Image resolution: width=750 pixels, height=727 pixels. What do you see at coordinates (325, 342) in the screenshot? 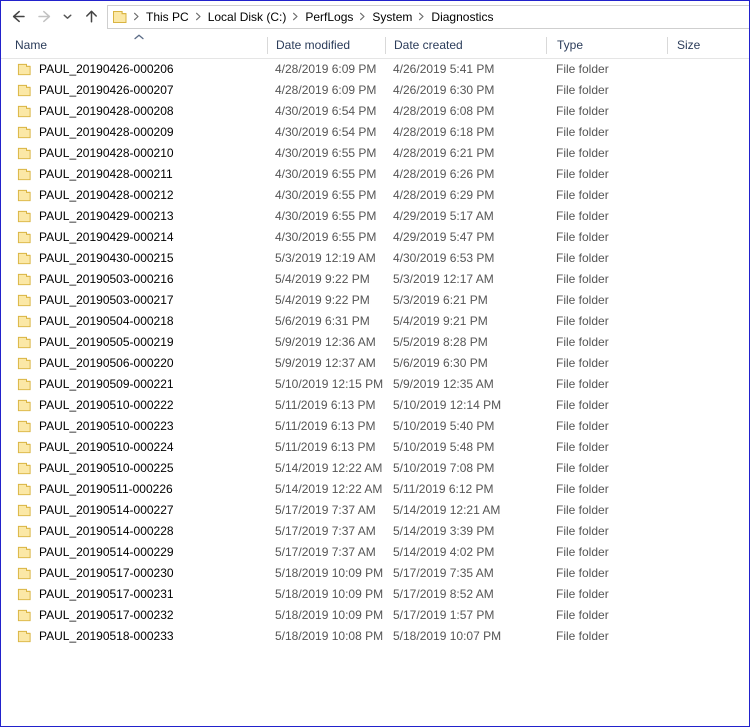
I see `cell-date-modified: 5/9/2019 12:36 AM` at bounding box center [325, 342].